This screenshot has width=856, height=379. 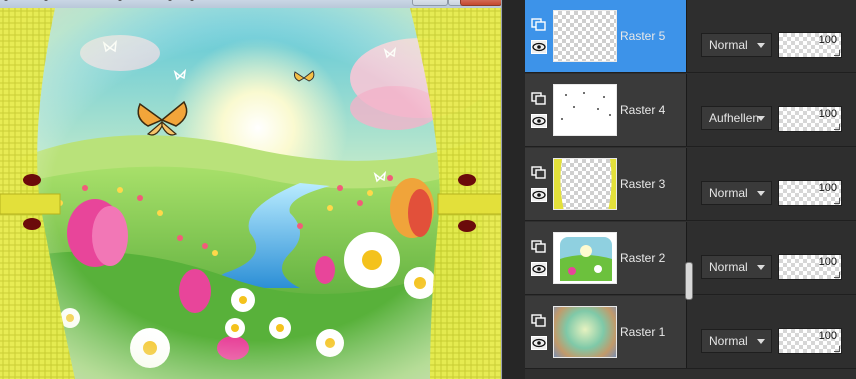 I want to click on close-button, so click(x=480, y=3).